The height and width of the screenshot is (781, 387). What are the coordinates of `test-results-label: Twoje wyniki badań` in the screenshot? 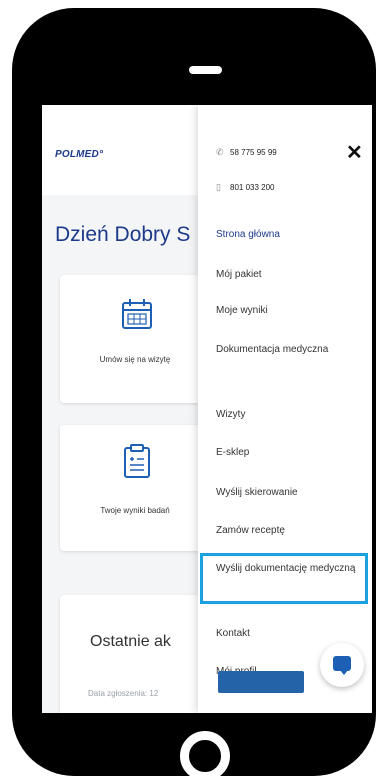 It's located at (135, 510).